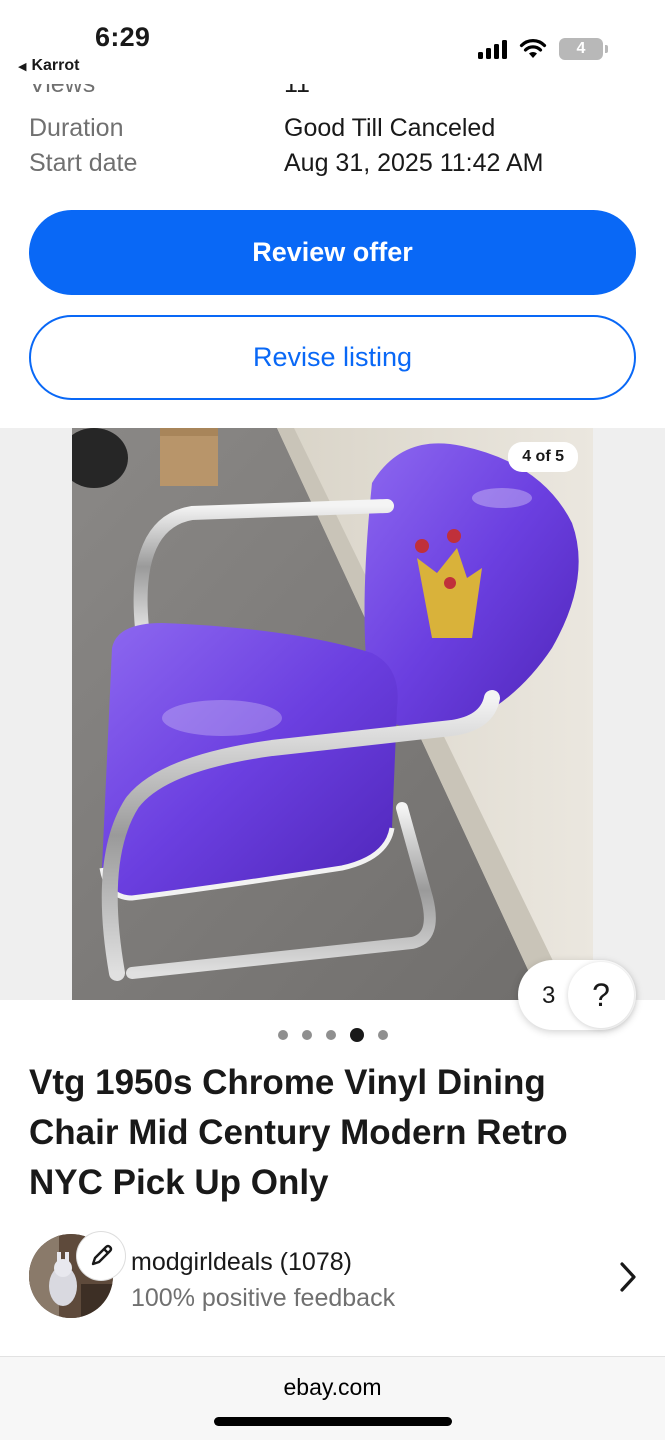 The image size is (665, 1440). Describe the element at coordinates (332, 42) in the screenshot. I see `status-bar: 6:29 ◀ Karrot 4` at that location.